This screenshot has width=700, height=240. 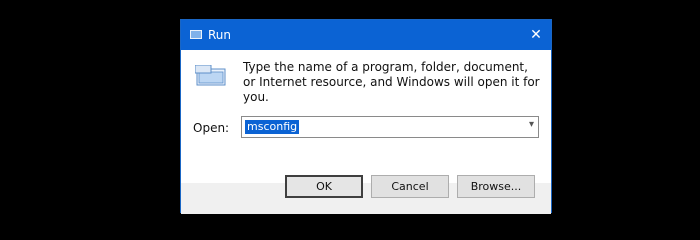 I want to click on run-dialog-icon, so click(x=210, y=75).